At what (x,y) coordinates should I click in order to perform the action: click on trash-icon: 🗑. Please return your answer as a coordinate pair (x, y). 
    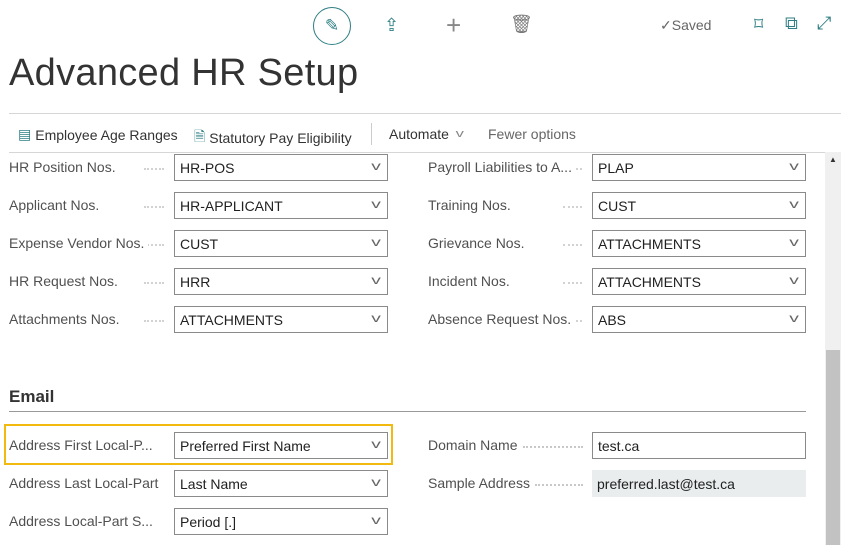
    Looking at the image, I should click on (521, 24).